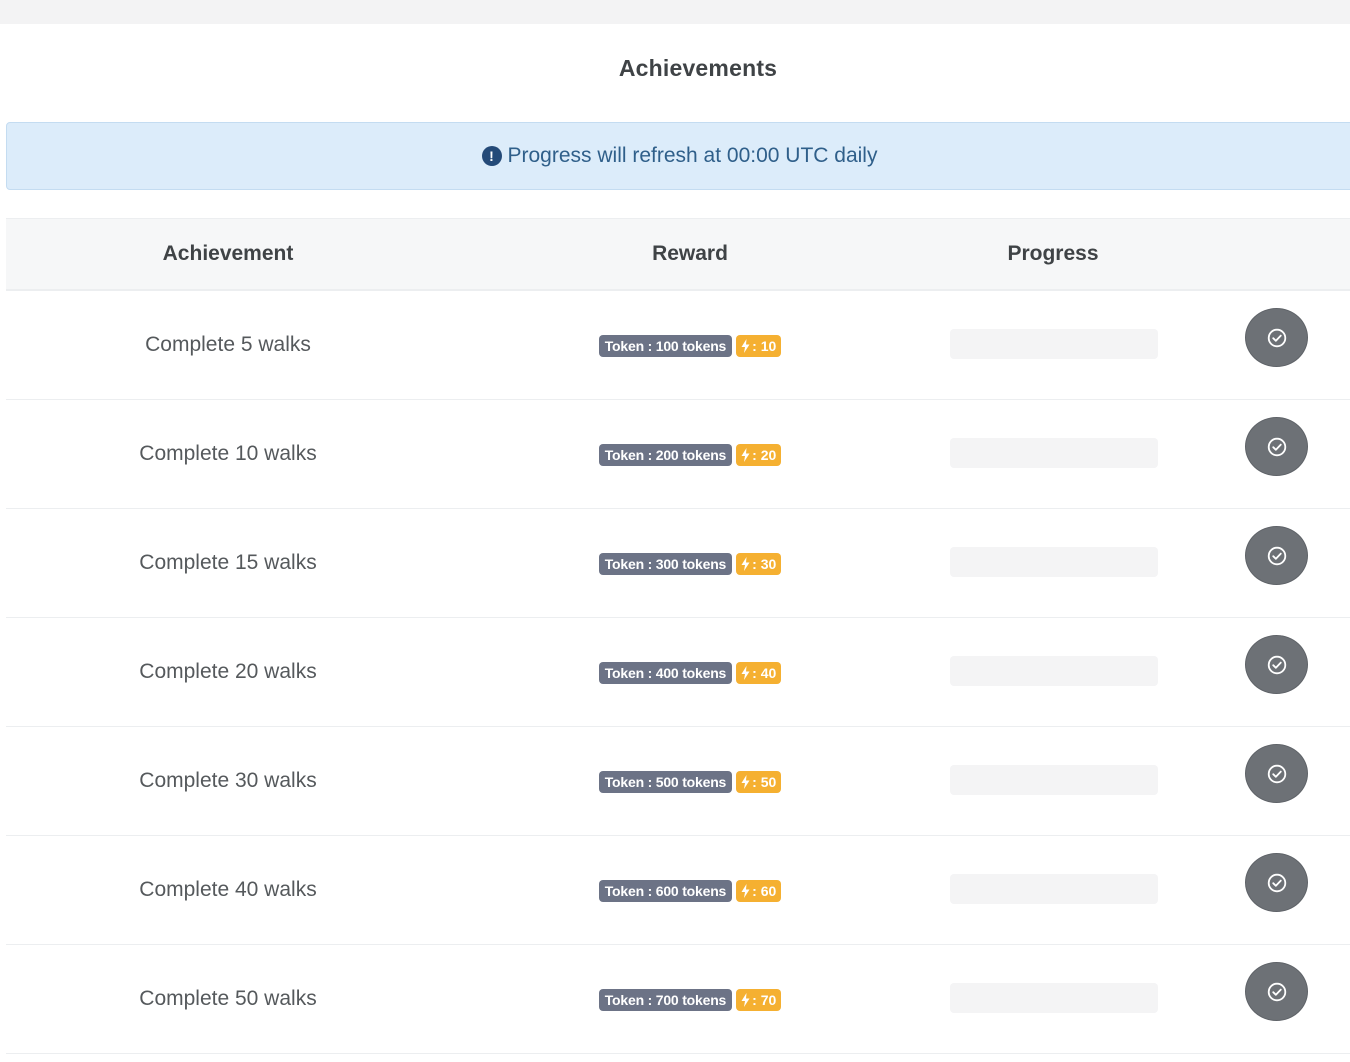 This screenshot has height=1062, width=1350. I want to click on reward-cell: Token : 500 tokens : 50, so click(690, 781).